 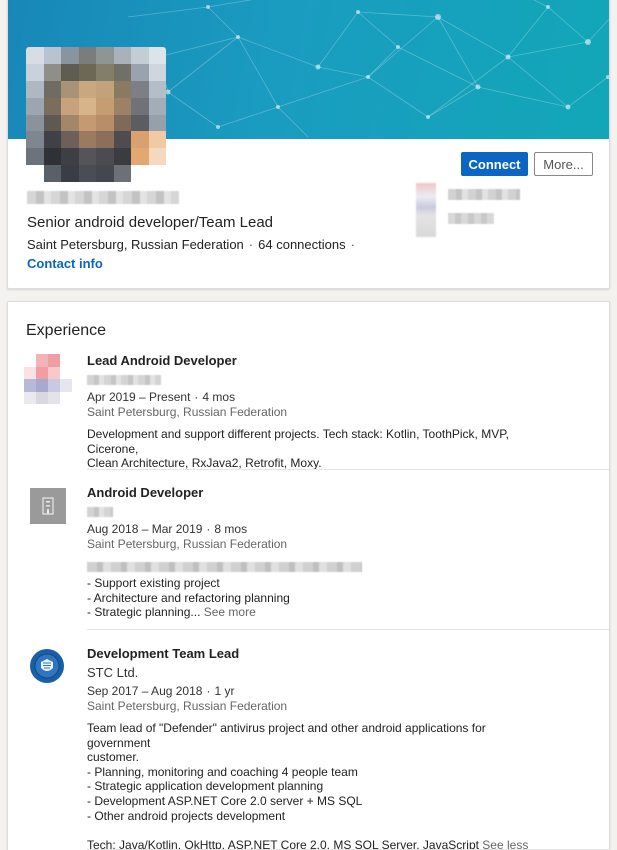 I want to click on profile-connections: 64 connections, so click(x=301, y=244).